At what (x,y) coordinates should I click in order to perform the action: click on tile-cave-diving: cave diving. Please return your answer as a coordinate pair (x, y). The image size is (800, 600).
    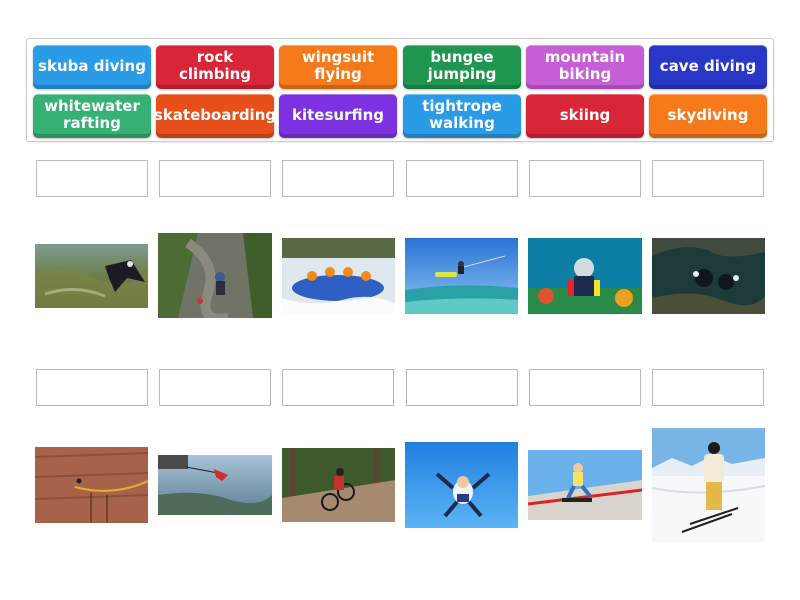
    Looking at the image, I should click on (708, 67).